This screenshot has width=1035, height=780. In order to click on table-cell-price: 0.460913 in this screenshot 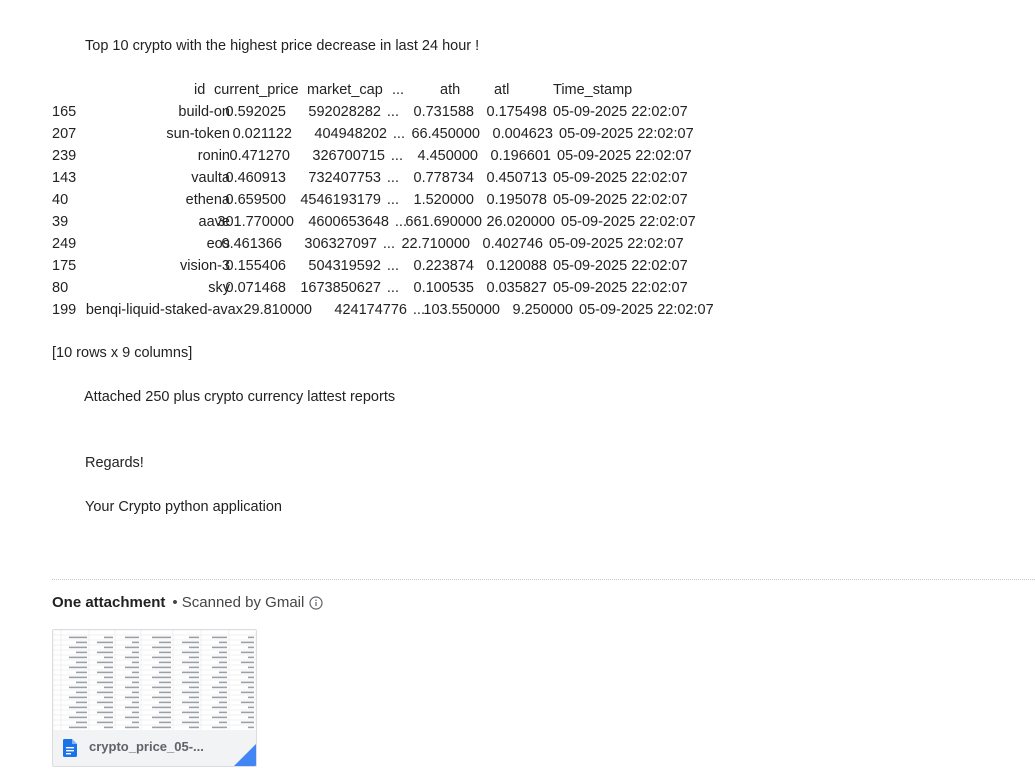, I will do `click(255, 178)`.